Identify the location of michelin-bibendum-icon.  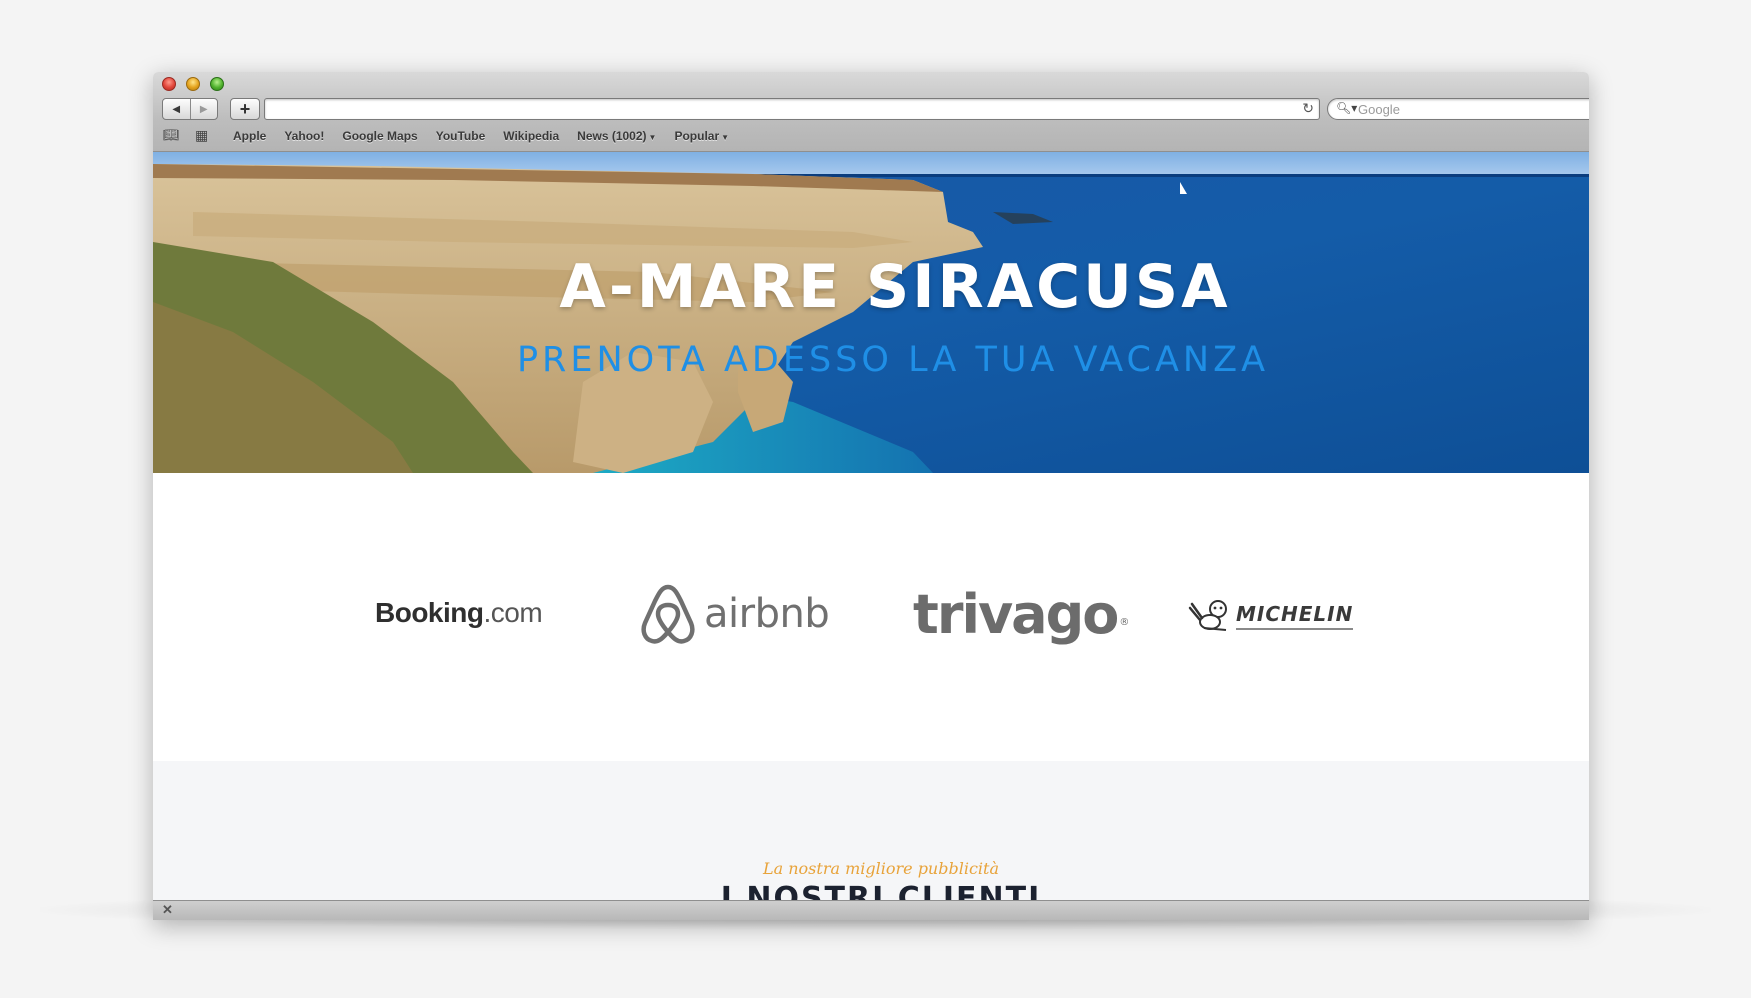
(1207, 615).